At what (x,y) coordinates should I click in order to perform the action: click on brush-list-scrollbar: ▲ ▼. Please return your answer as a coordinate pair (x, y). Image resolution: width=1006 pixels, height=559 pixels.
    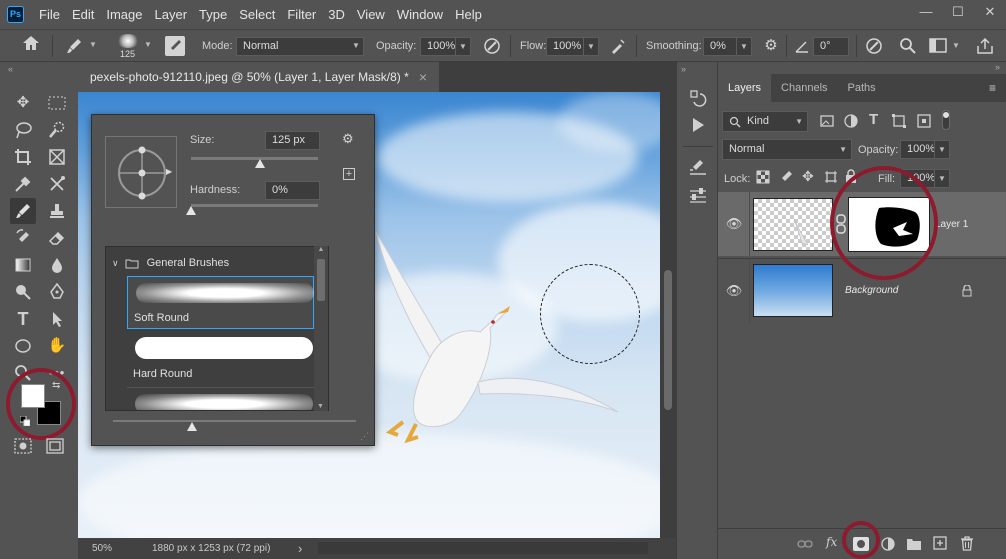
    Looking at the image, I should click on (321, 328).